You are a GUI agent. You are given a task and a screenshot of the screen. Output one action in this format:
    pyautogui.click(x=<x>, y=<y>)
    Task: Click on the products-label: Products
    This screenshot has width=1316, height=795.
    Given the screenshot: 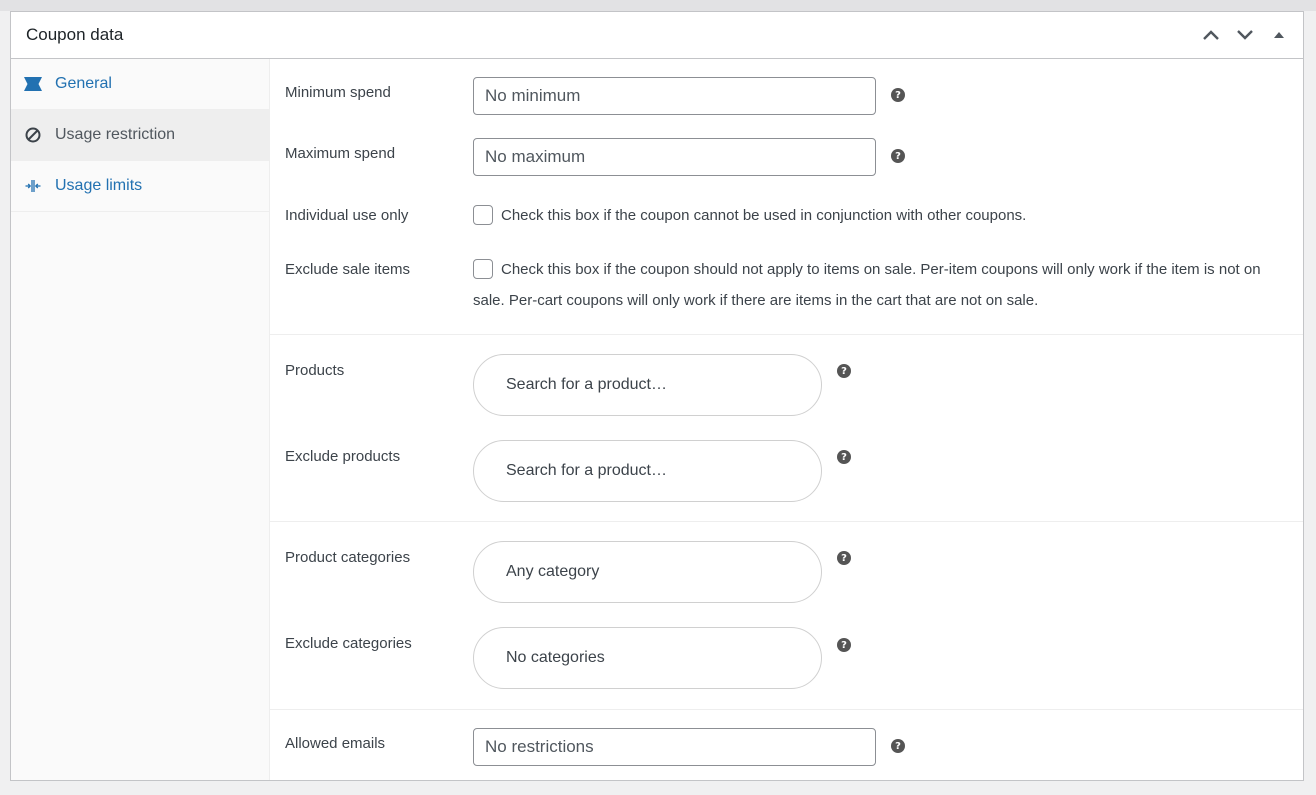 What is the action you would take?
    pyautogui.click(x=315, y=370)
    